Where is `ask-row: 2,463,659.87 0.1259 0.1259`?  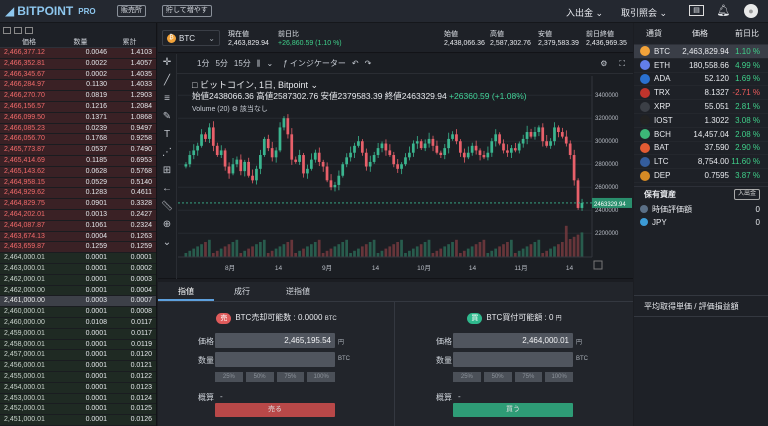
ask-row: 2,463,659.87 0.1259 0.1259 is located at coordinates (78, 248).